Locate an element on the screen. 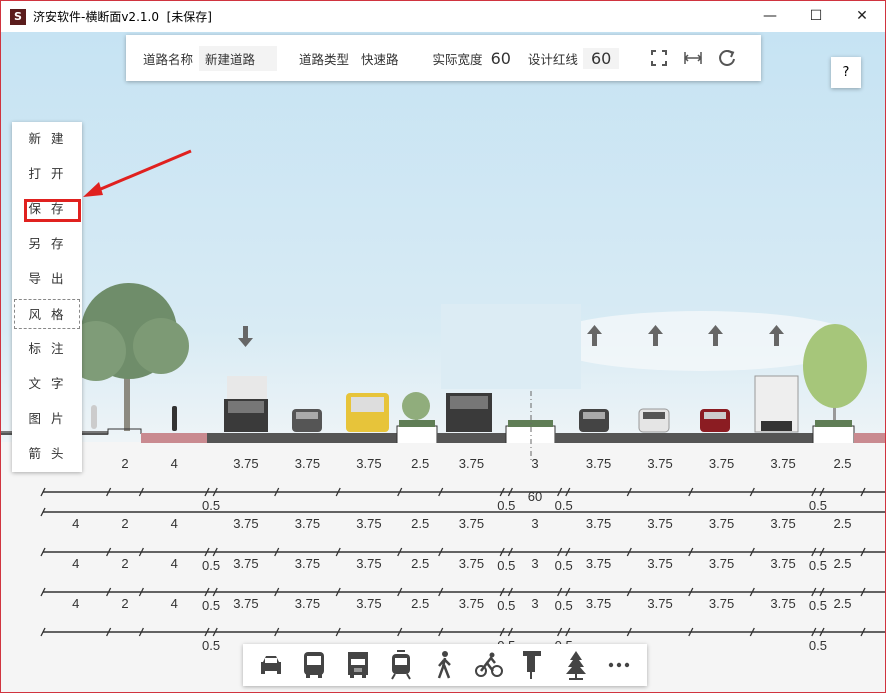 Image resolution: width=886 pixels, height=693 pixels. menu-item-style: 风格 is located at coordinates (47, 314).